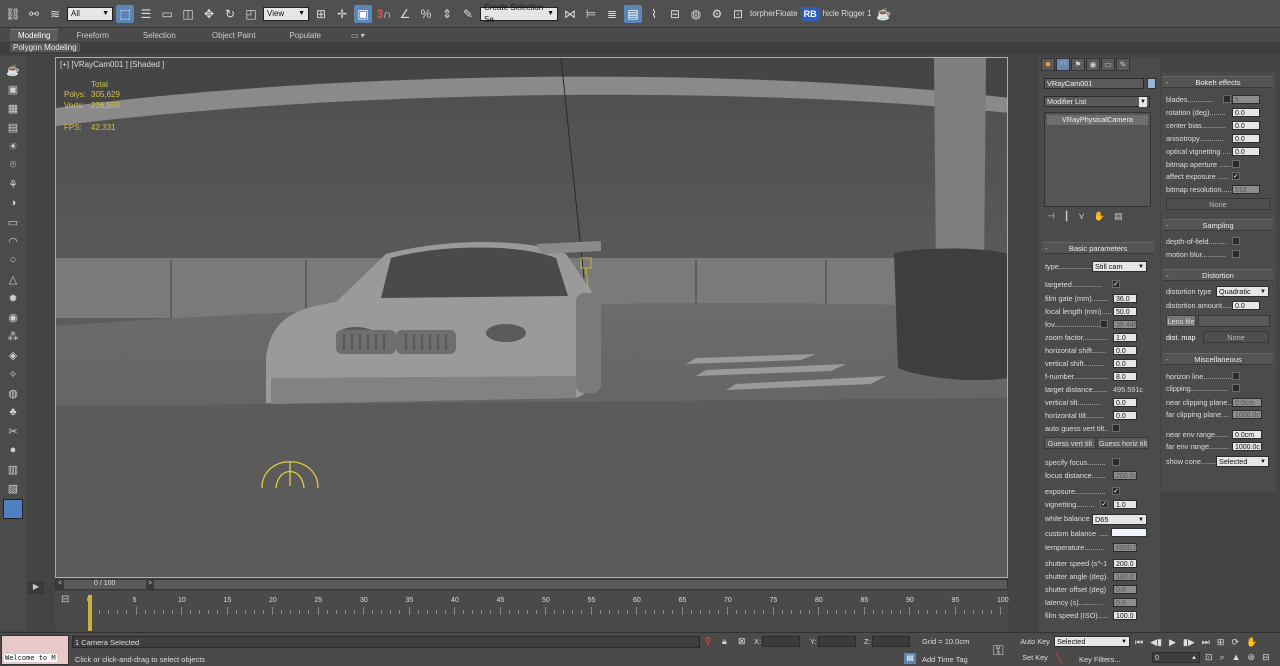  I want to click on mini-viewport-icon, so click(13, 509).